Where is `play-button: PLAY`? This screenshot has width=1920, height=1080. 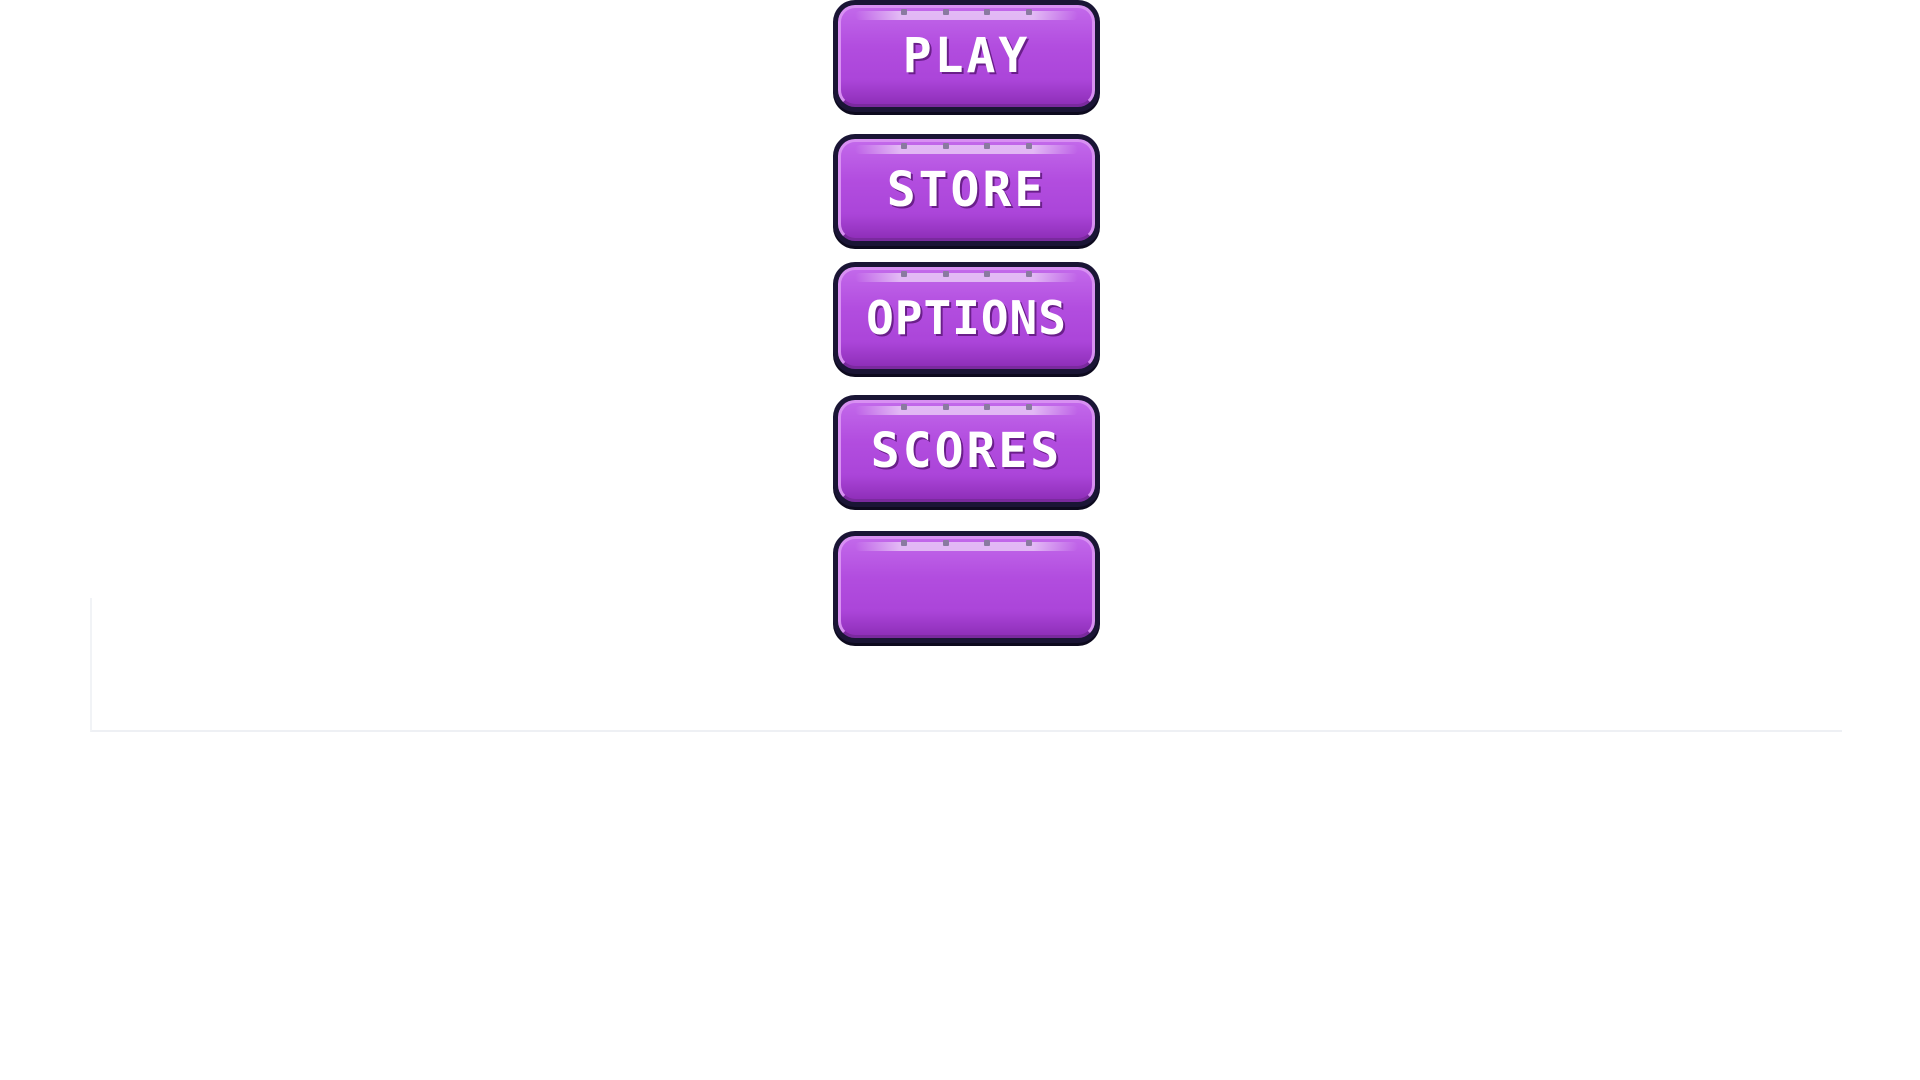
play-button: PLAY is located at coordinates (966, 56).